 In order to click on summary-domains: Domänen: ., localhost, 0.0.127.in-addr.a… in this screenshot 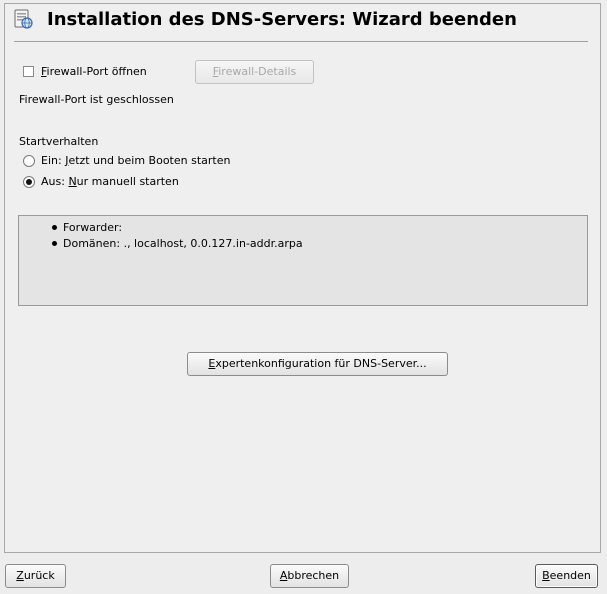, I will do `click(183, 243)`.